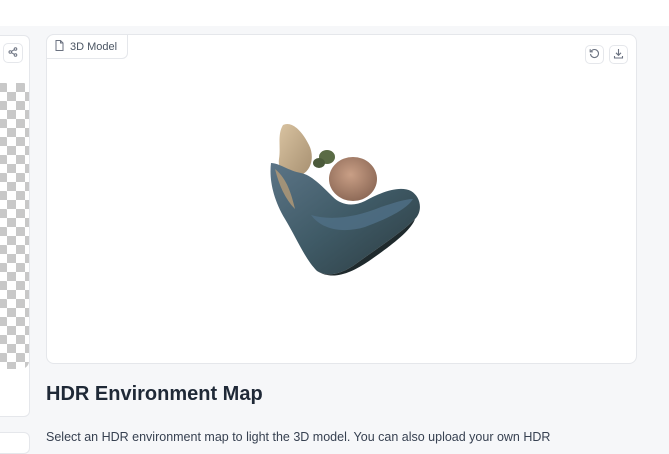 The image size is (669, 454). I want to click on download-icon, so click(618, 55).